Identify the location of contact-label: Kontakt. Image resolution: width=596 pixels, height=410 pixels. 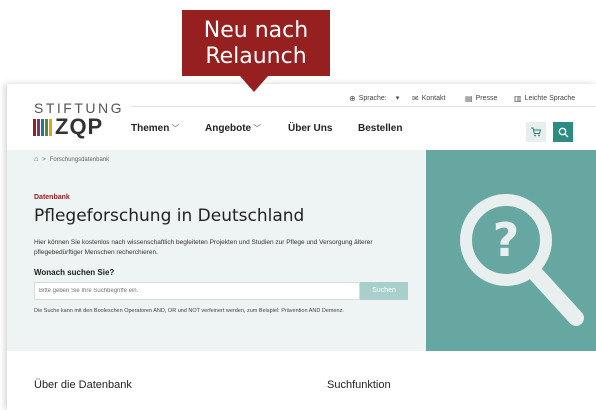
(433, 98).